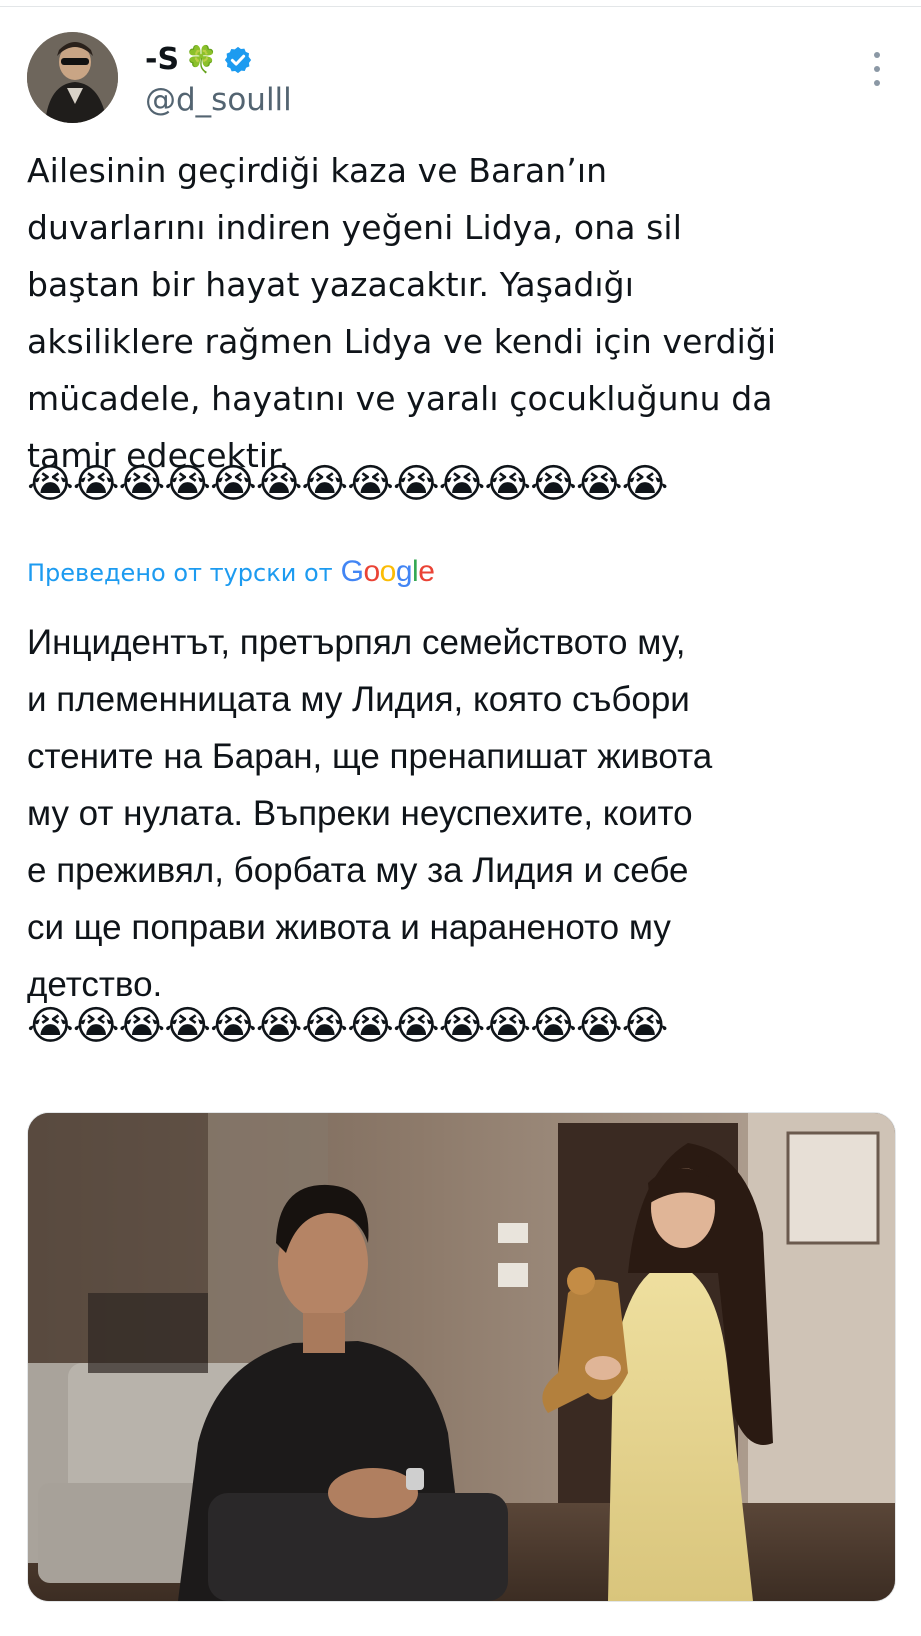 Image resolution: width=921 pixels, height=1636 pixels. Describe the element at coordinates (180, 573) in the screenshot. I see `translation-label: Преведено от турски от` at that location.